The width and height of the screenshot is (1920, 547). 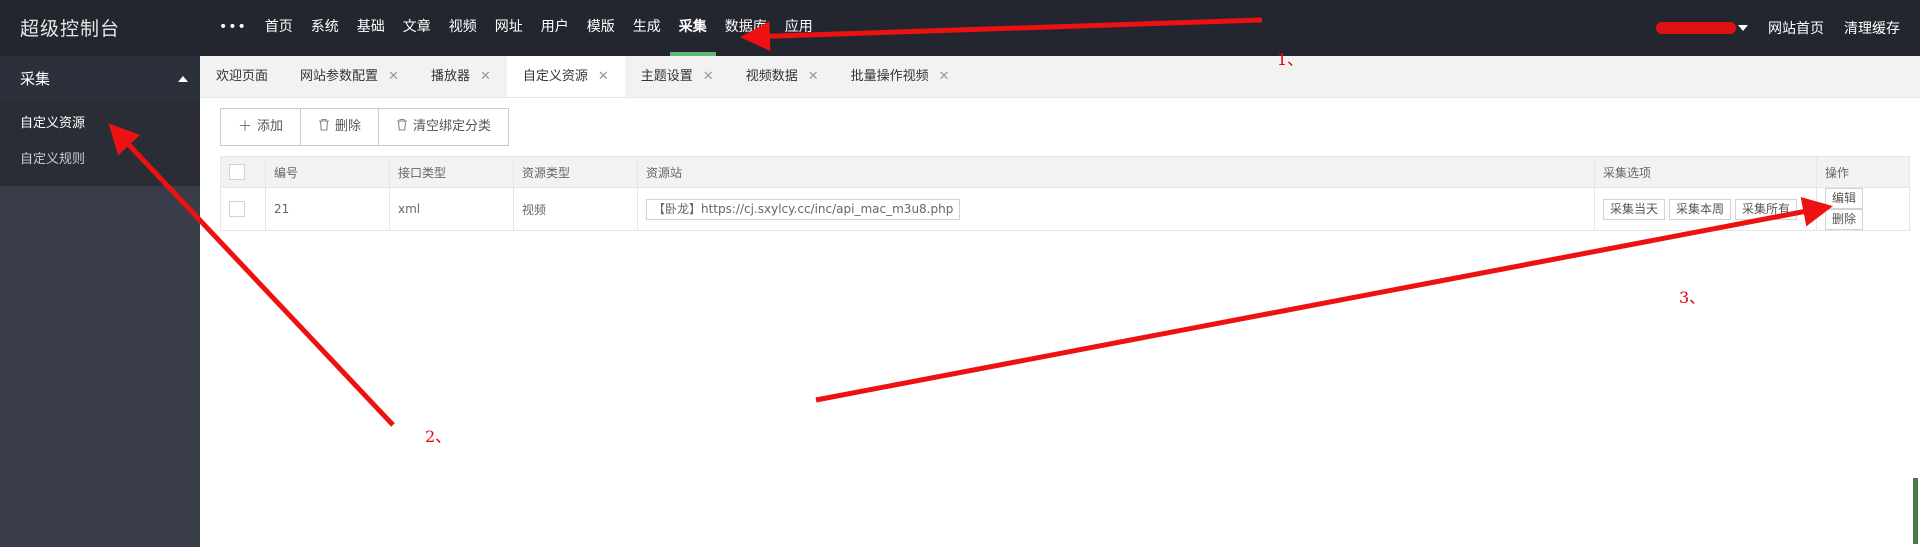 What do you see at coordinates (438, 436) in the screenshot?
I see `annotation-label-2: 2、` at bounding box center [438, 436].